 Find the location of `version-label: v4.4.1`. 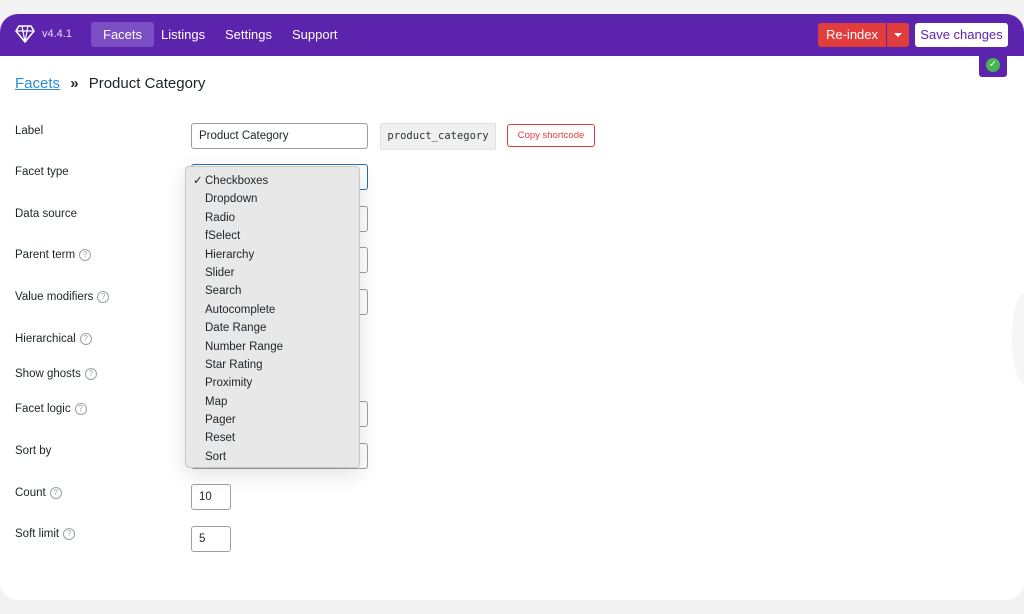

version-label: v4.4.1 is located at coordinates (57, 34).